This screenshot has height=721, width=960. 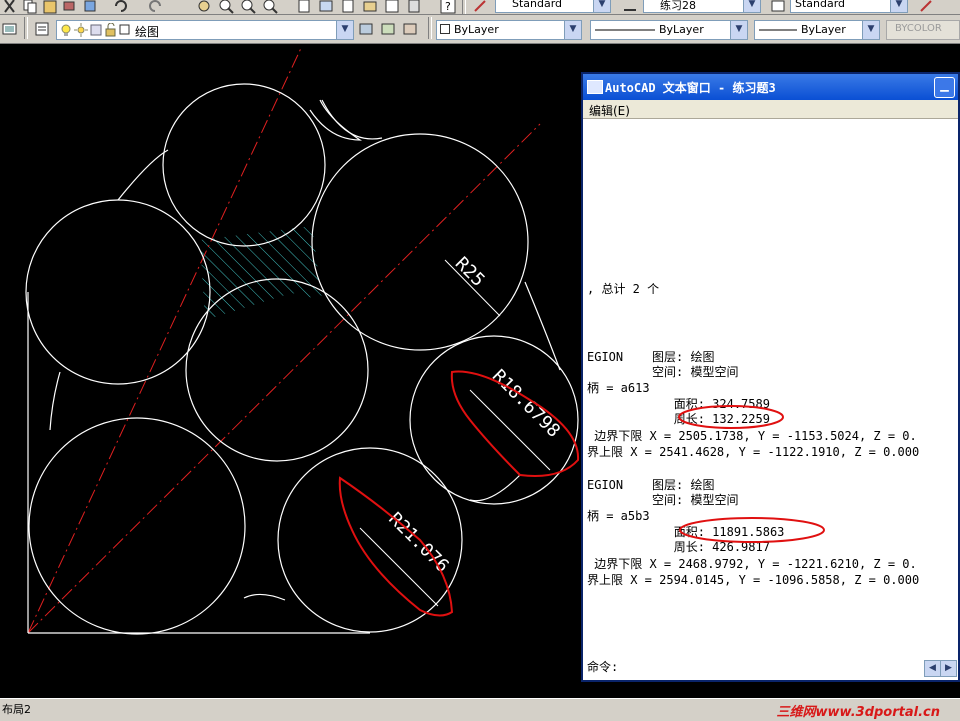 What do you see at coordinates (244, 165) in the screenshot?
I see `circle-top-small` at bounding box center [244, 165].